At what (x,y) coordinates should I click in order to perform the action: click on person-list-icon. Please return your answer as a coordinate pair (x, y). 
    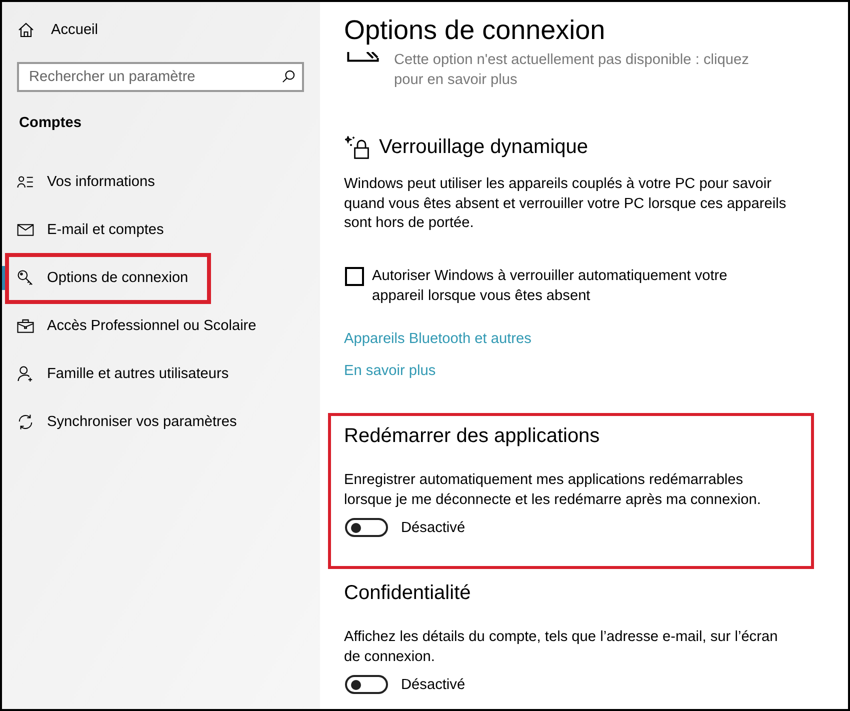
    Looking at the image, I should click on (25, 182).